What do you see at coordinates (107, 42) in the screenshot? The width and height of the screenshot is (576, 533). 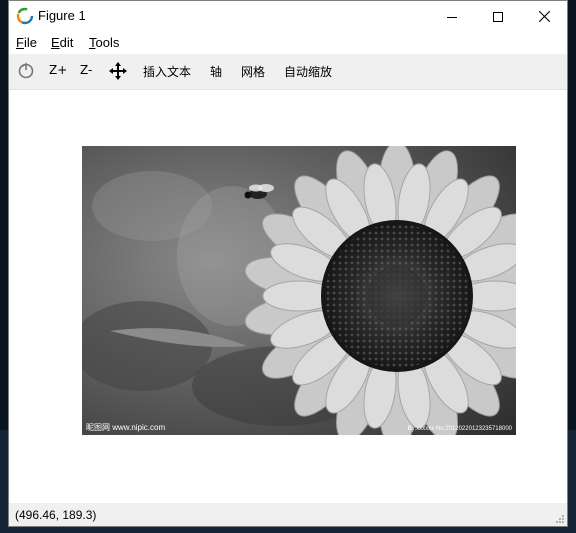 I see `menu-tools-label: ools` at bounding box center [107, 42].